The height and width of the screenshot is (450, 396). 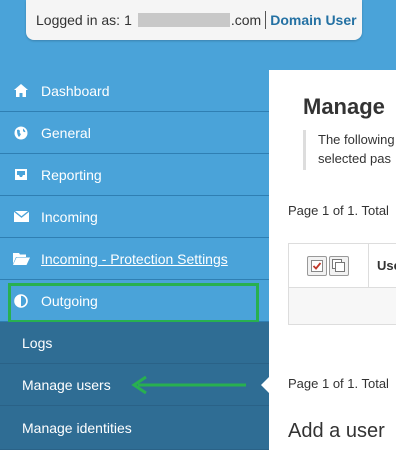 What do you see at coordinates (134, 301) in the screenshot?
I see `sidebar-item-outgoing: Outgoing` at bounding box center [134, 301].